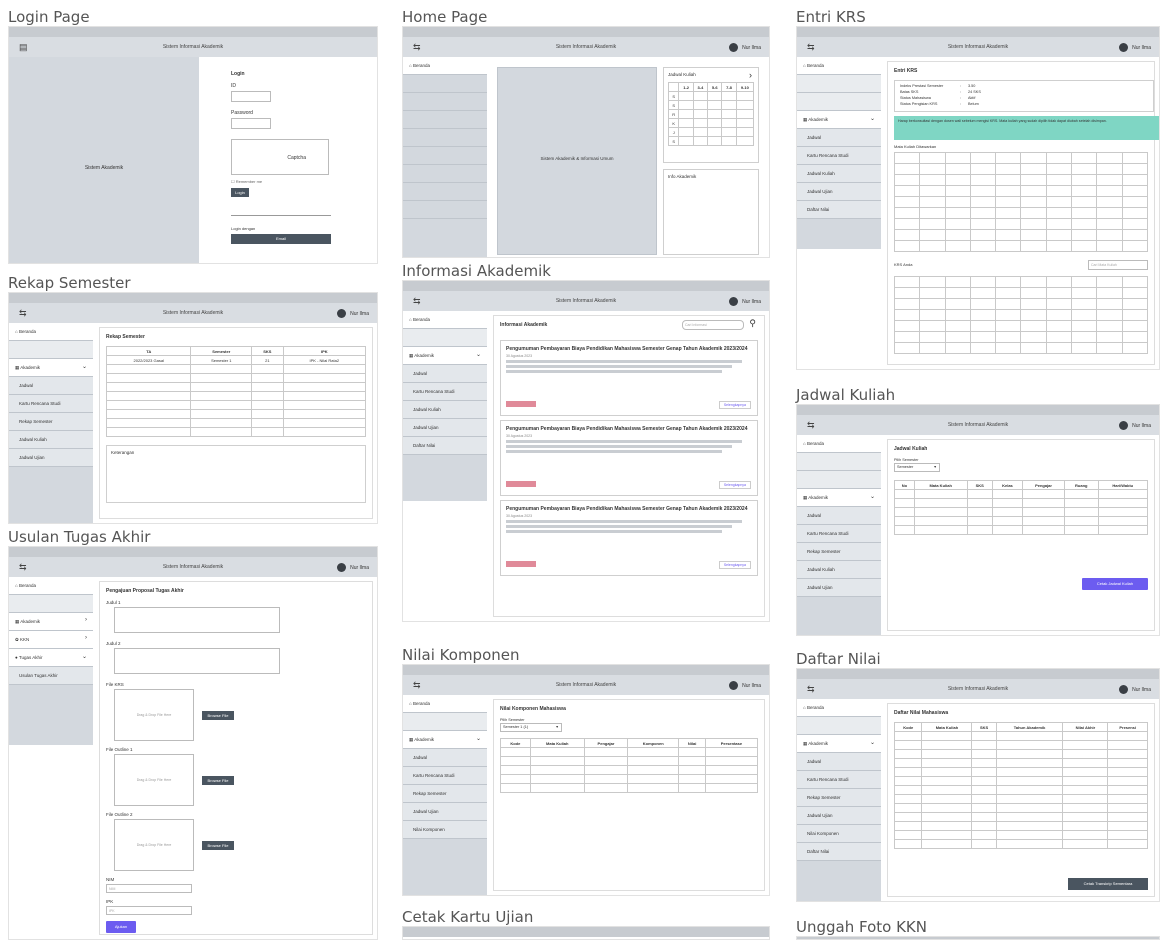 The image size is (1160, 940). What do you see at coordinates (750, 75) in the screenshot?
I see `calendar-next-icon: ›` at bounding box center [750, 75].